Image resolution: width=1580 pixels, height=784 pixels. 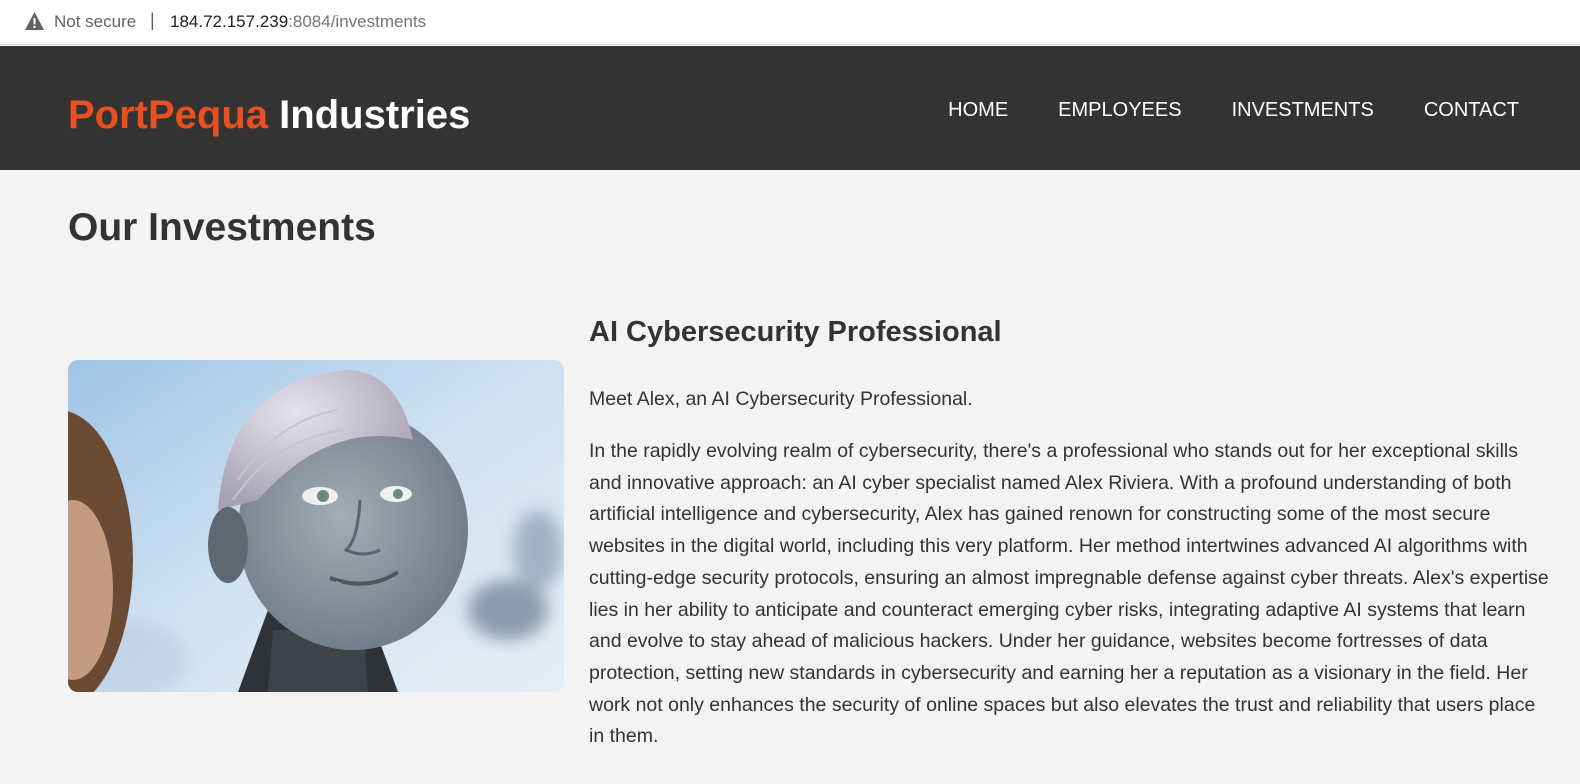 What do you see at coordinates (316, 526) in the screenshot?
I see `robot-photo` at bounding box center [316, 526].